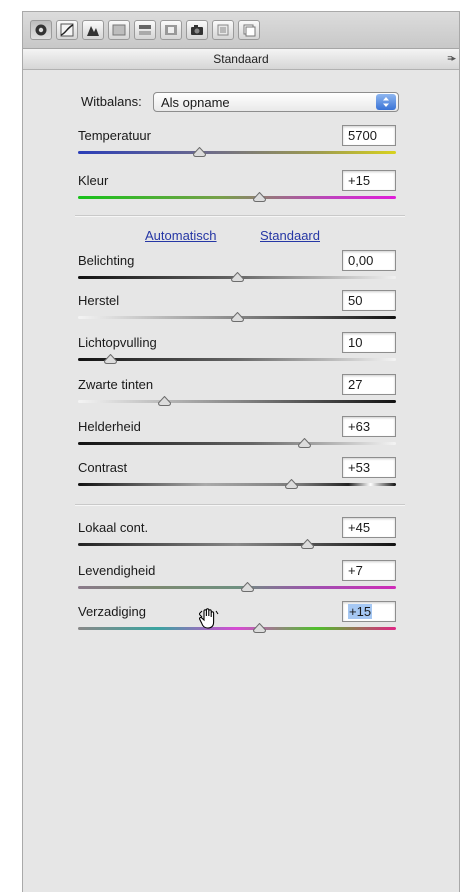 This screenshot has height=895, width=465. I want to click on slider-value-field: 27, so click(369, 384).